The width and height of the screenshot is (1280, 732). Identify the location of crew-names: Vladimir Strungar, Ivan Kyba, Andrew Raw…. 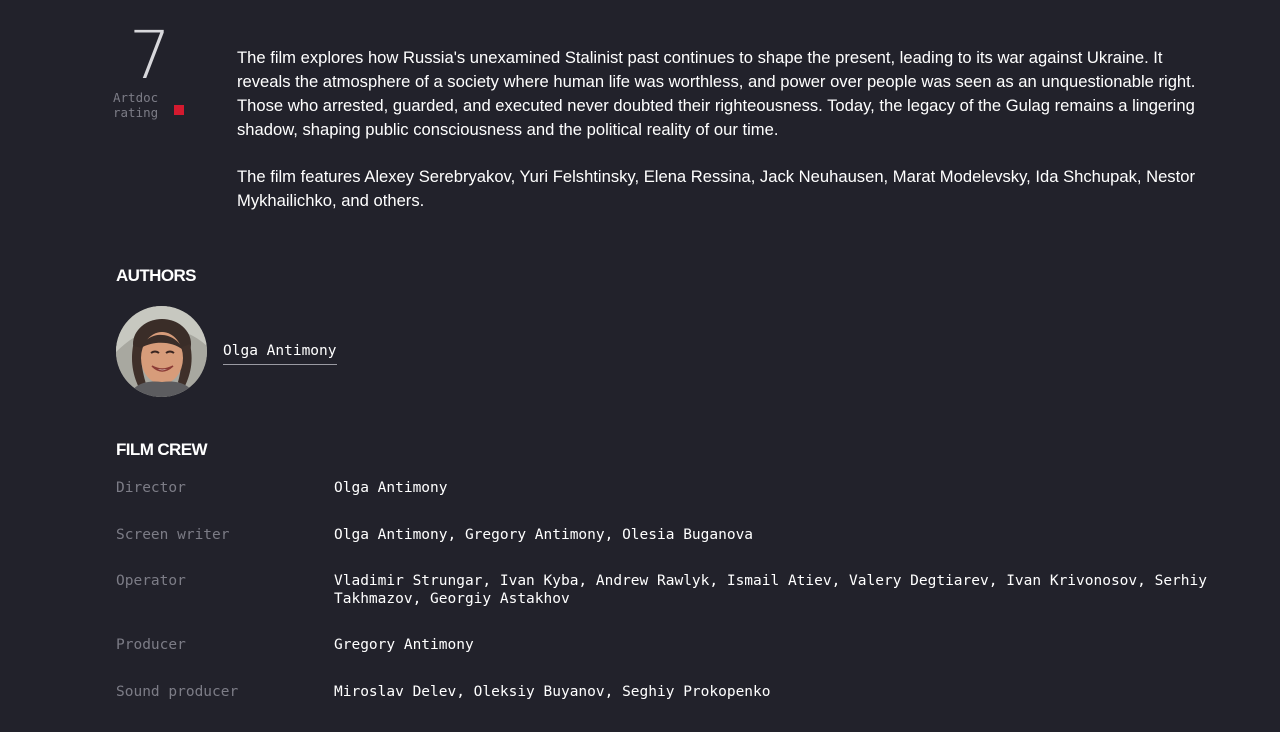
(770, 590).